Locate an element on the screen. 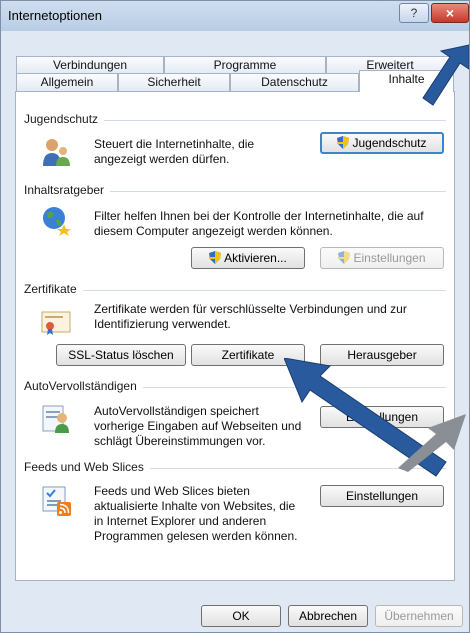 This screenshot has height=633, width=470. help-button: ? is located at coordinates (414, 13).